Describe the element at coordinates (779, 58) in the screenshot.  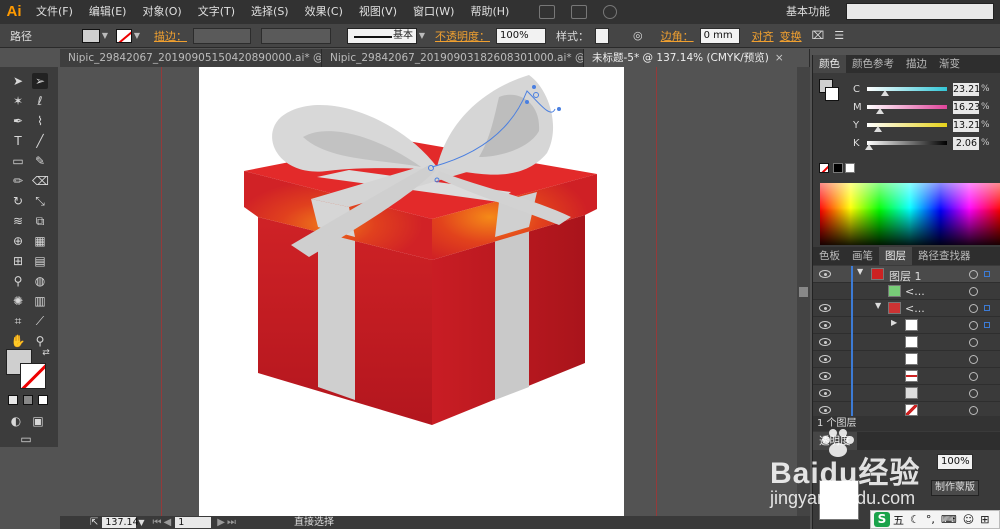
I see `close-icon: ×` at that location.